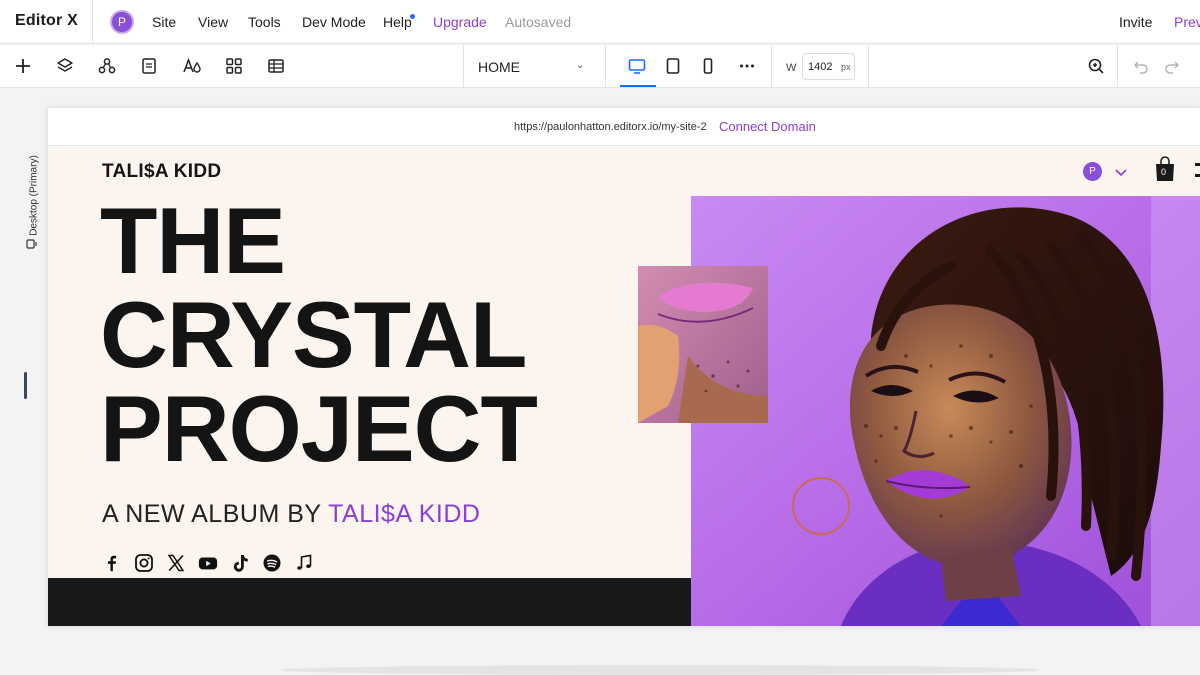 The image size is (1200, 675). I want to click on page-selector: HOME, so click(499, 67).